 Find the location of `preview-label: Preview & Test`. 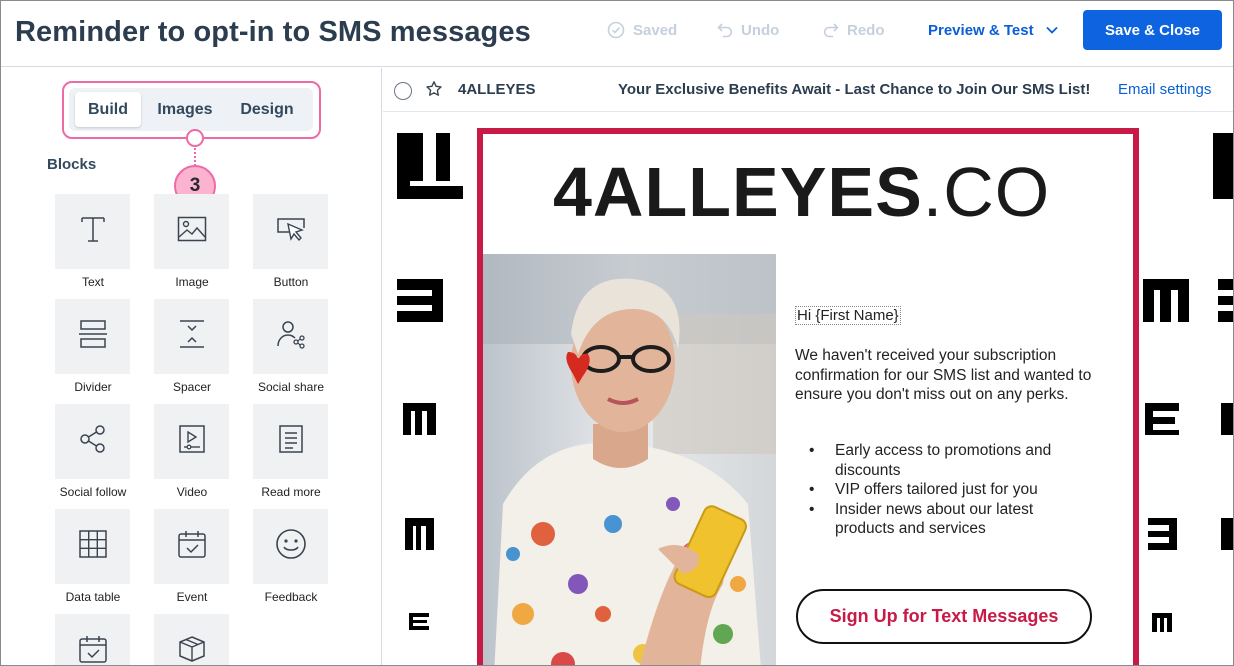

preview-label: Preview & Test is located at coordinates (981, 30).